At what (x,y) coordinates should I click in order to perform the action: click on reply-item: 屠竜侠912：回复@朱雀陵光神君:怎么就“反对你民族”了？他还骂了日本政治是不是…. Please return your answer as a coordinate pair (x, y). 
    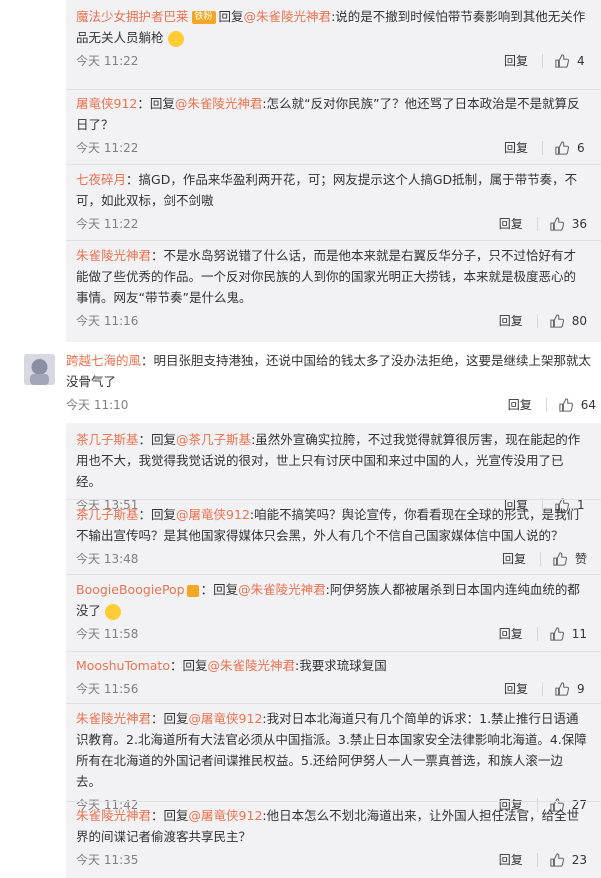
    Looking at the image, I should click on (331, 126).